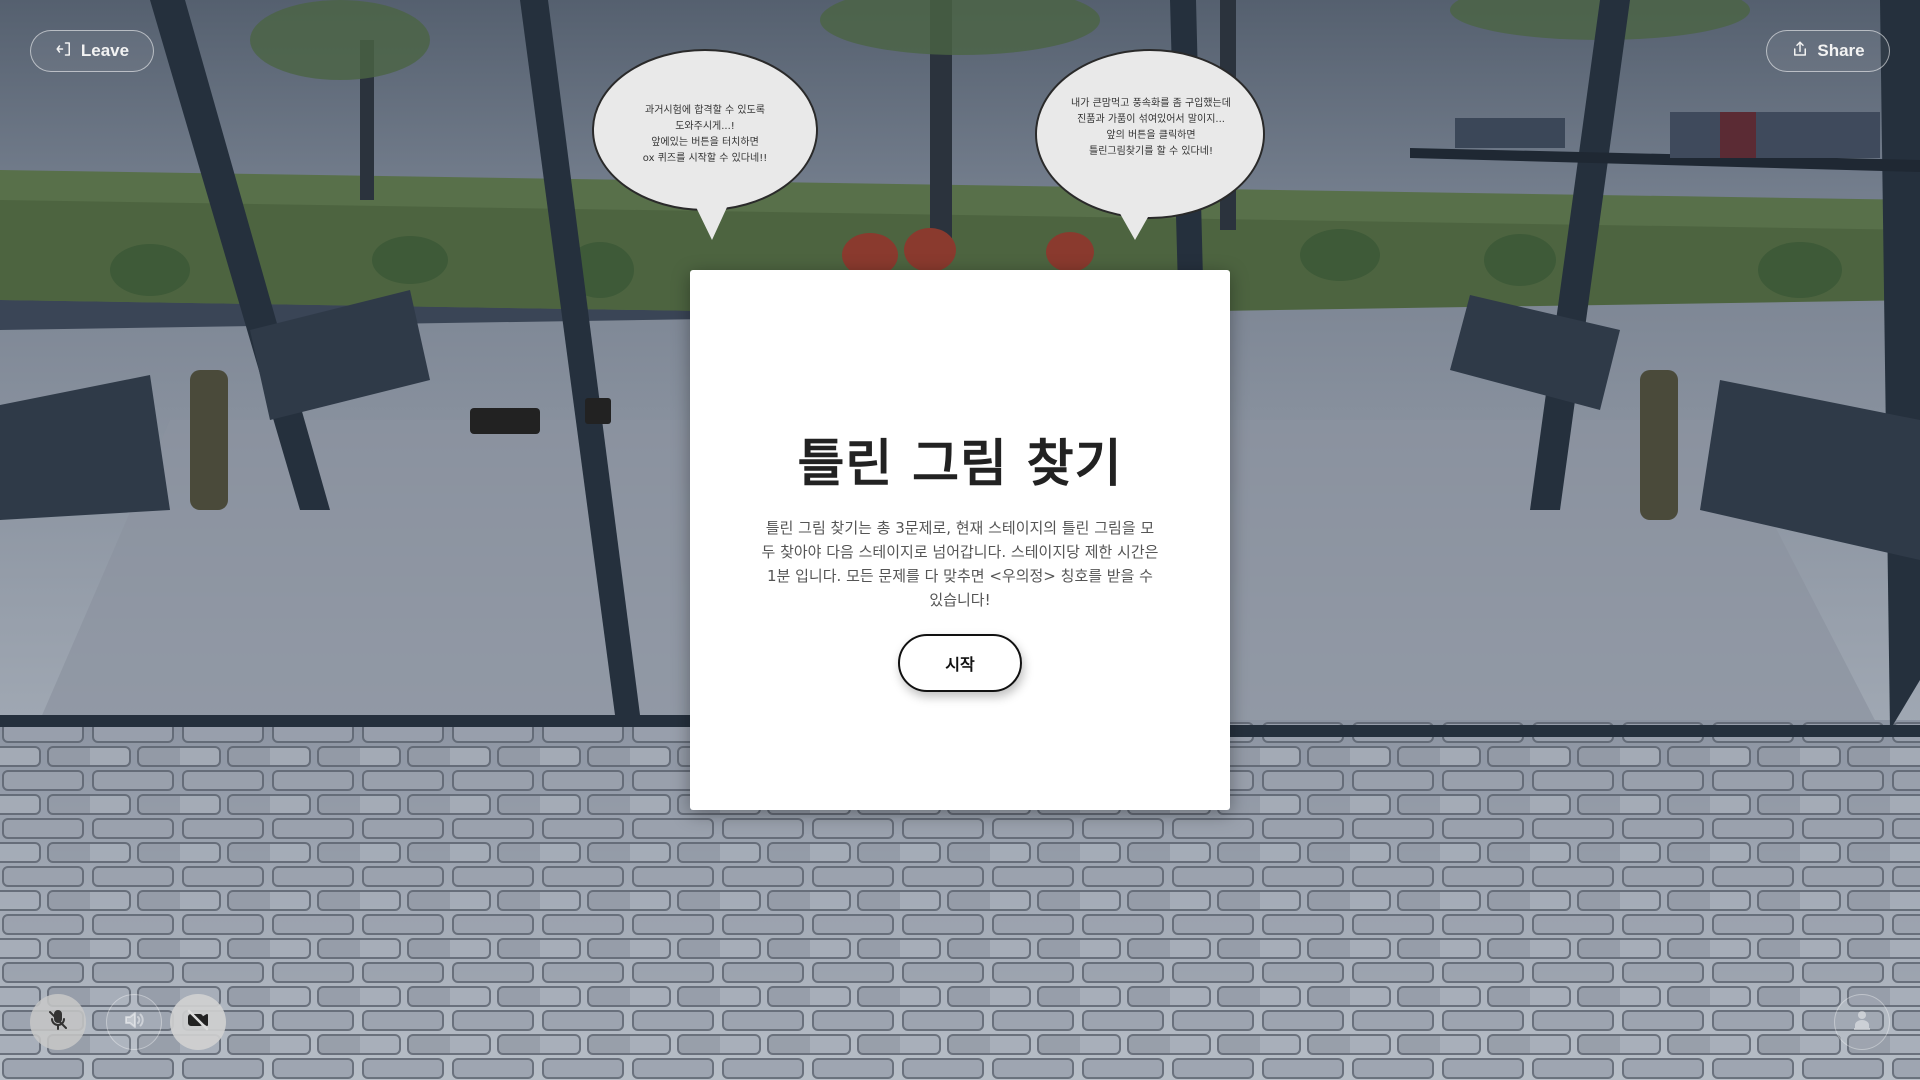 This screenshot has height=1080, width=1920. I want to click on speaker-icon, so click(134, 1022).